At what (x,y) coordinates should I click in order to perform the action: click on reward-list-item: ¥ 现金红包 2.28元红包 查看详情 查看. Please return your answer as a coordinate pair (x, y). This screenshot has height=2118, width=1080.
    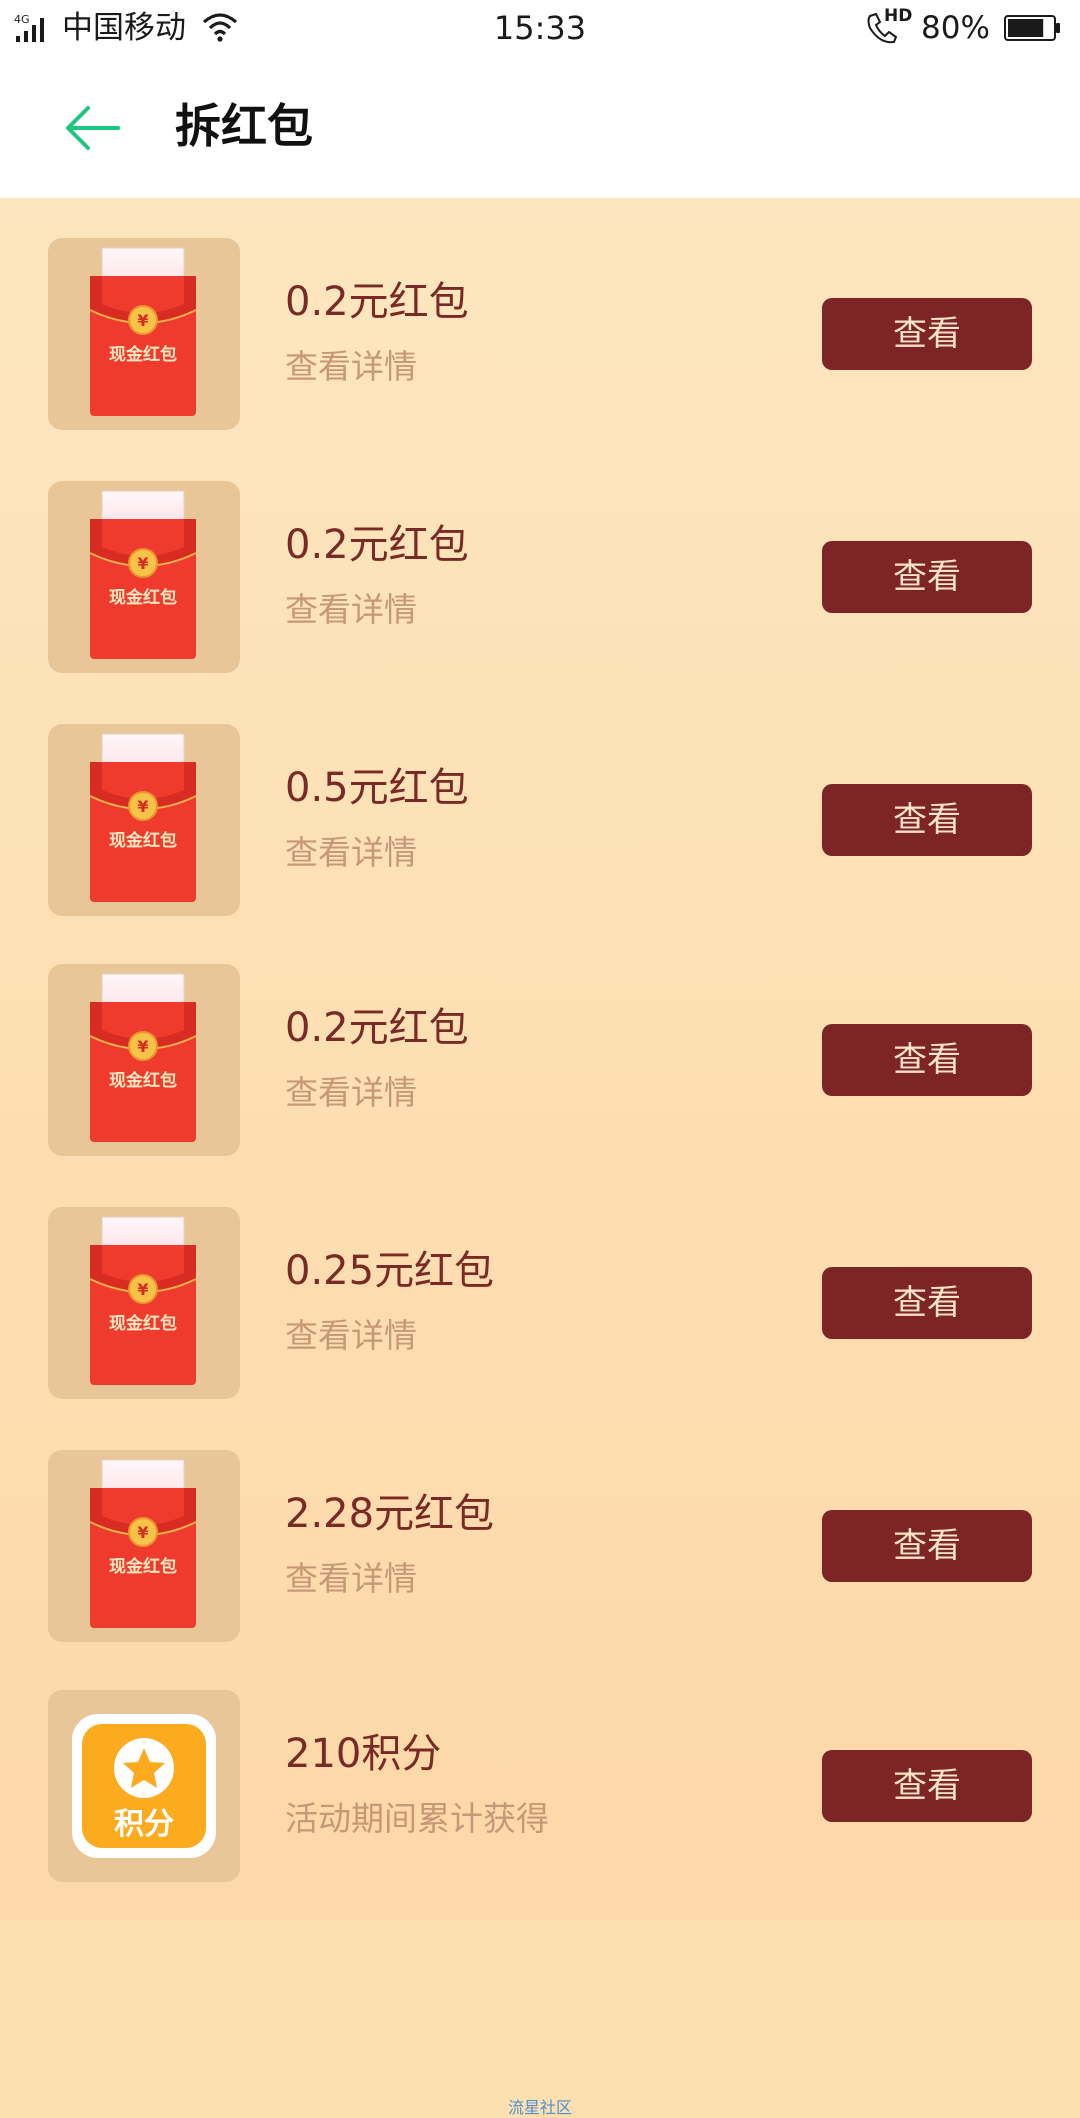
    Looking at the image, I should click on (540, 1546).